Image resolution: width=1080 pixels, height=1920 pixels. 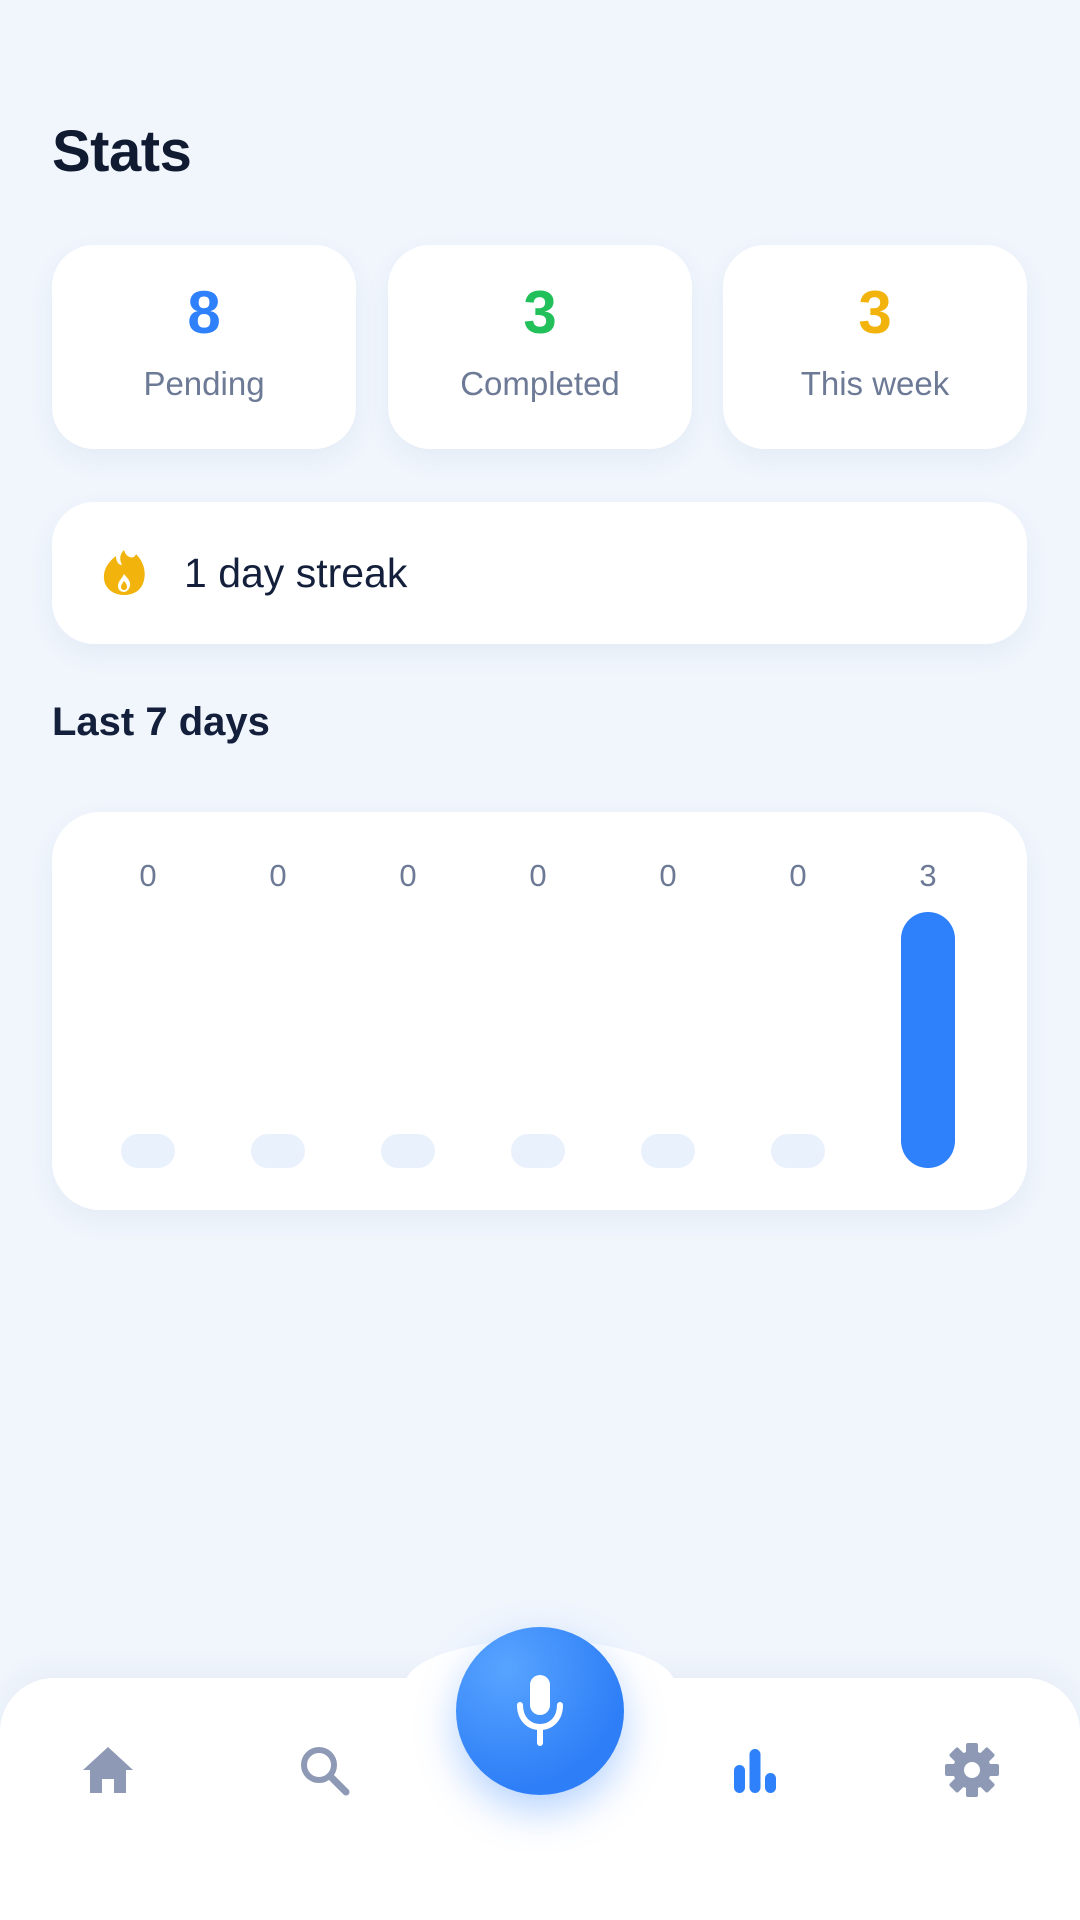 What do you see at coordinates (539, 573) in the screenshot?
I see `streak-card: 1 day streak` at bounding box center [539, 573].